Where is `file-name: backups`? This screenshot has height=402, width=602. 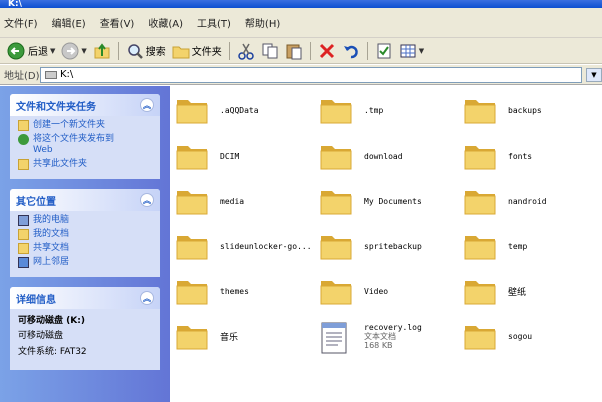 file-name: backups is located at coordinates (525, 110).